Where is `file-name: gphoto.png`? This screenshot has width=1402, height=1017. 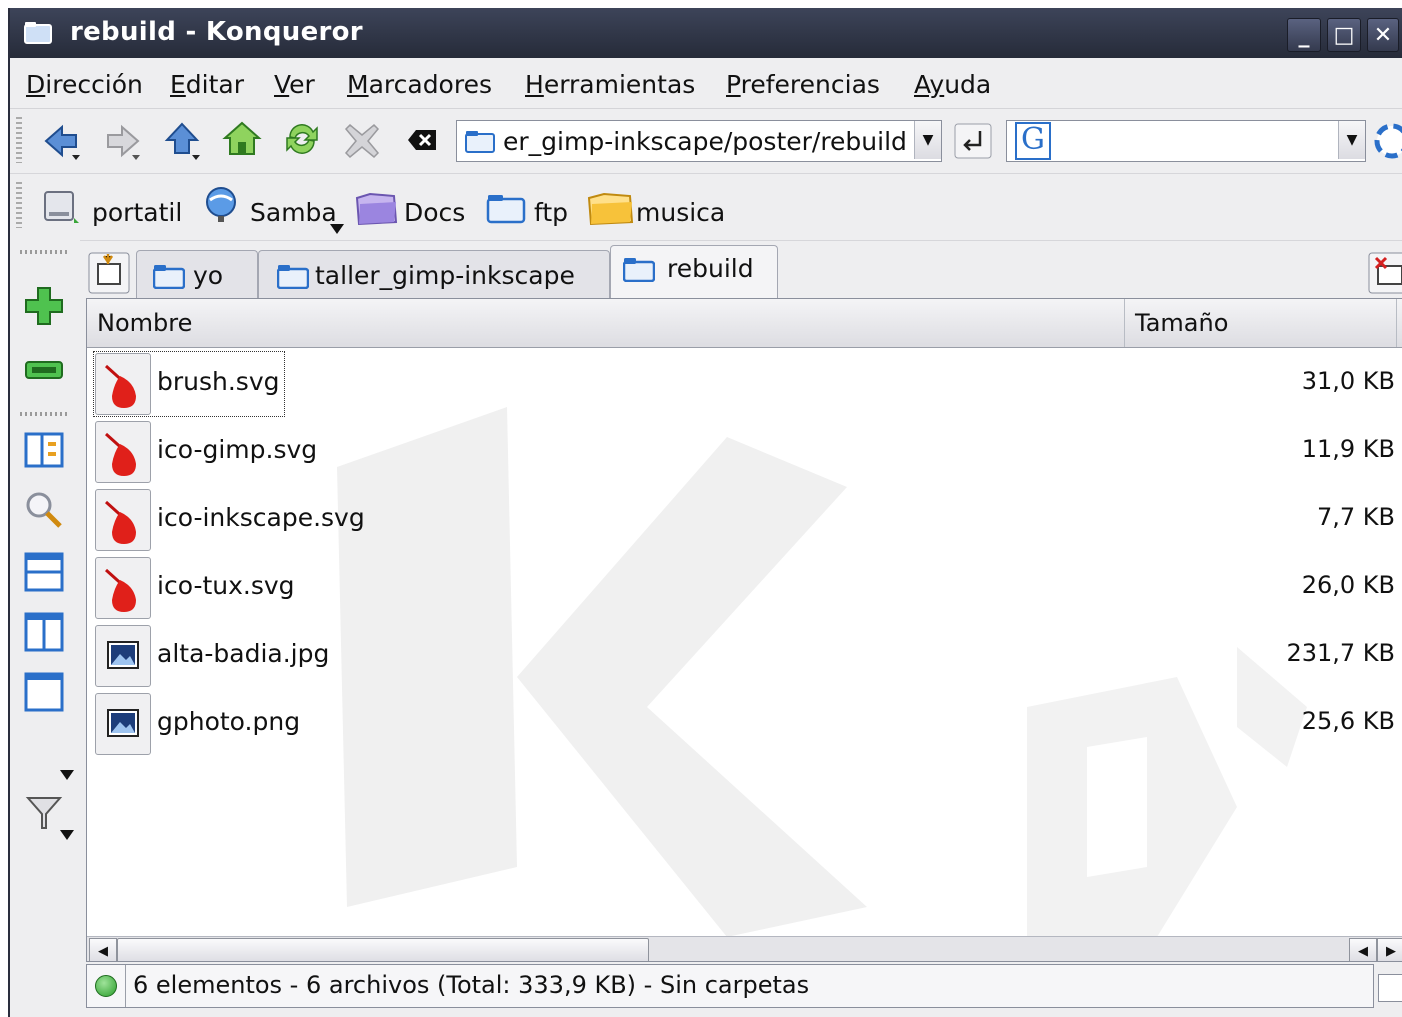
file-name: gphoto.png is located at coordinates (229, 721).